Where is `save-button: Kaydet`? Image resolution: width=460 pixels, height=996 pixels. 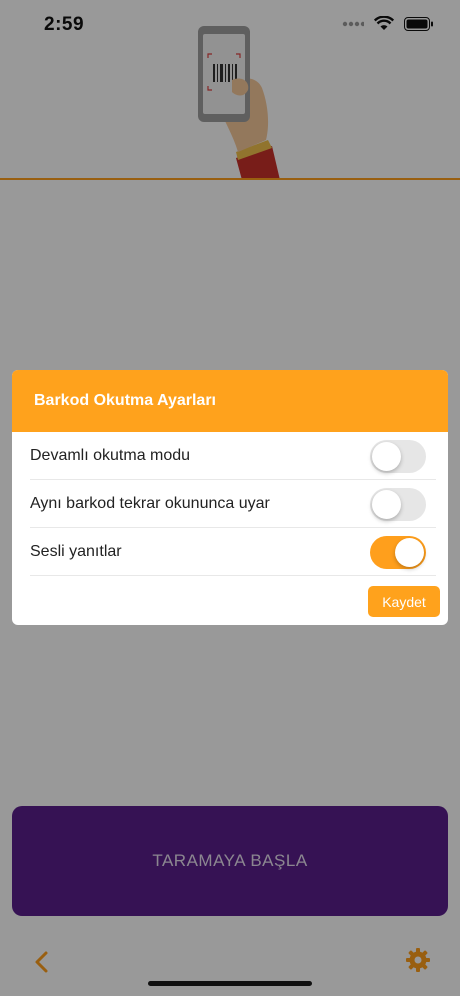 save-button: Kaydet is located at coordinates (404, 601).